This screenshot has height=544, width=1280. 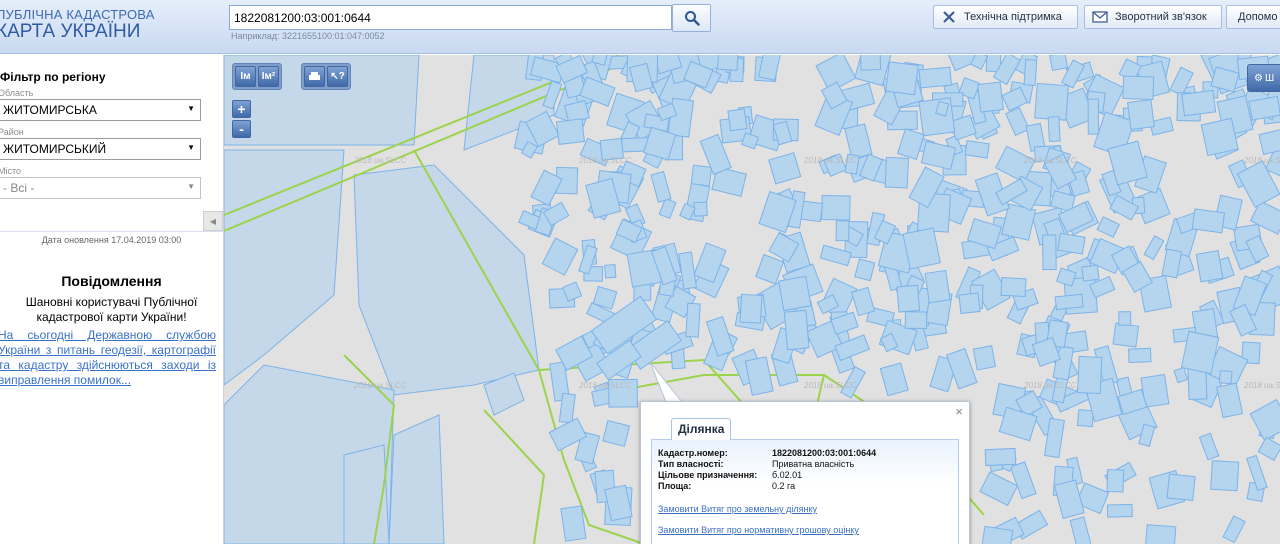 I want to click on info-key: Площа:, so click(x=675, y=486).